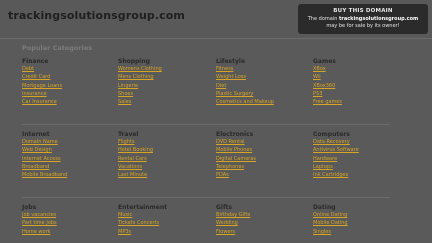  Describe the element at coordinates (68, 160) in the screenshot. I see `category-link: Internet Access` at that location.